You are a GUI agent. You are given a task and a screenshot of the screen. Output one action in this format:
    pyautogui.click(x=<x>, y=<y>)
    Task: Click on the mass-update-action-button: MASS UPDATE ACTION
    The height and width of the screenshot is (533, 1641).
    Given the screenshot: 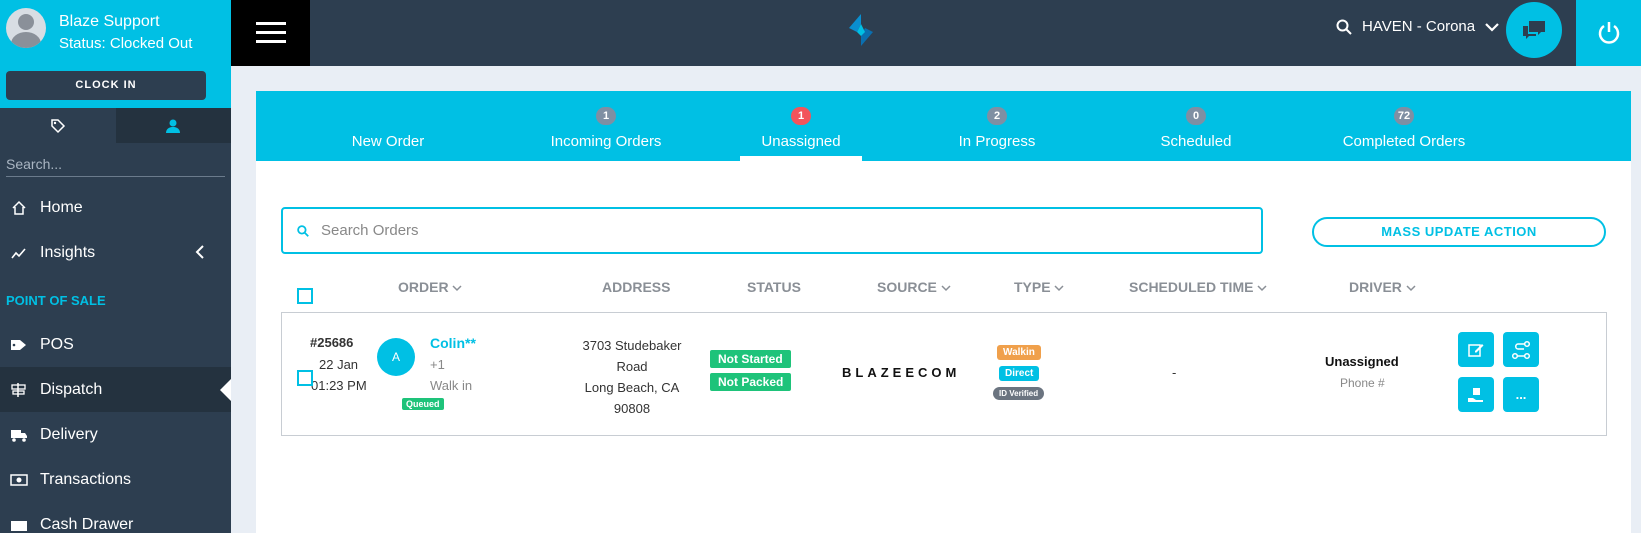 What is the action you would take?
    pyautogui.click(x=1459, y=232)
    